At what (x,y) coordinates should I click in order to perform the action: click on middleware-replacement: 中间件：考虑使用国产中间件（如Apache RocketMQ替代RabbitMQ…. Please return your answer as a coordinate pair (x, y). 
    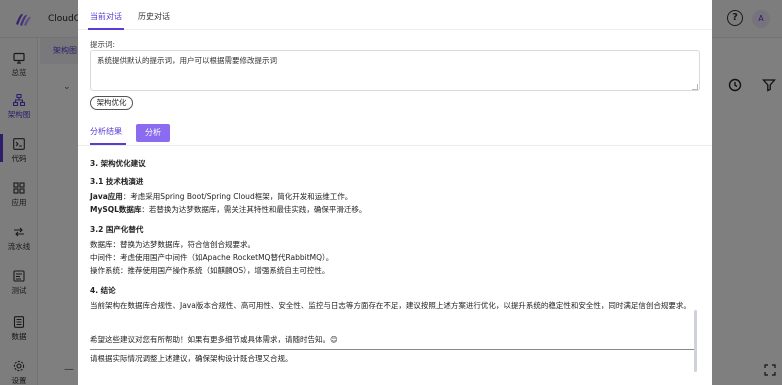
    Looking at the image, I should click on (212, 257).